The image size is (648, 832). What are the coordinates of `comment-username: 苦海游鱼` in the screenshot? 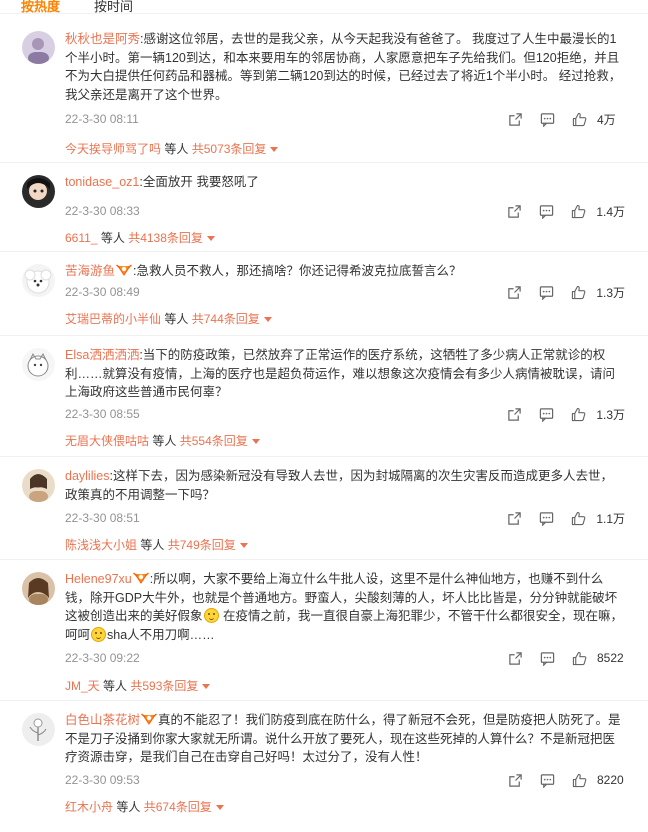 It's located at (90, 271).